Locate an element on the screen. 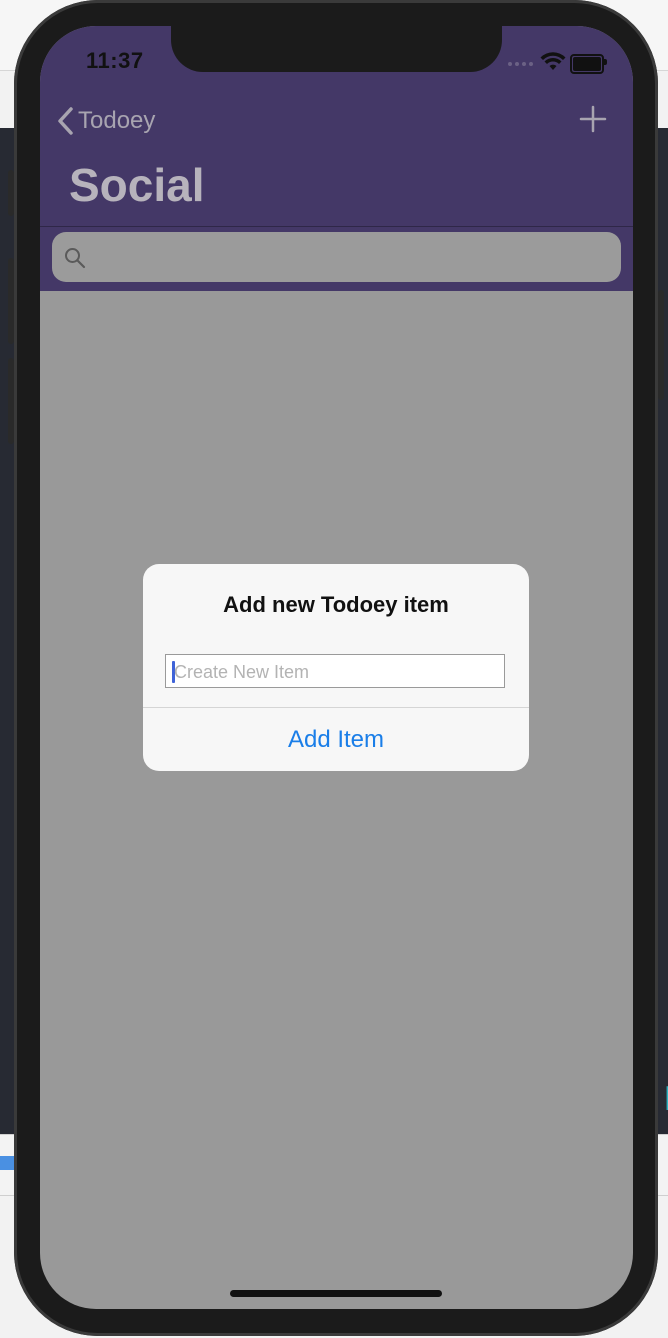 This screenshot has width=668, height=1338. status-time: 11:37 is located at coordinates (115, 60).